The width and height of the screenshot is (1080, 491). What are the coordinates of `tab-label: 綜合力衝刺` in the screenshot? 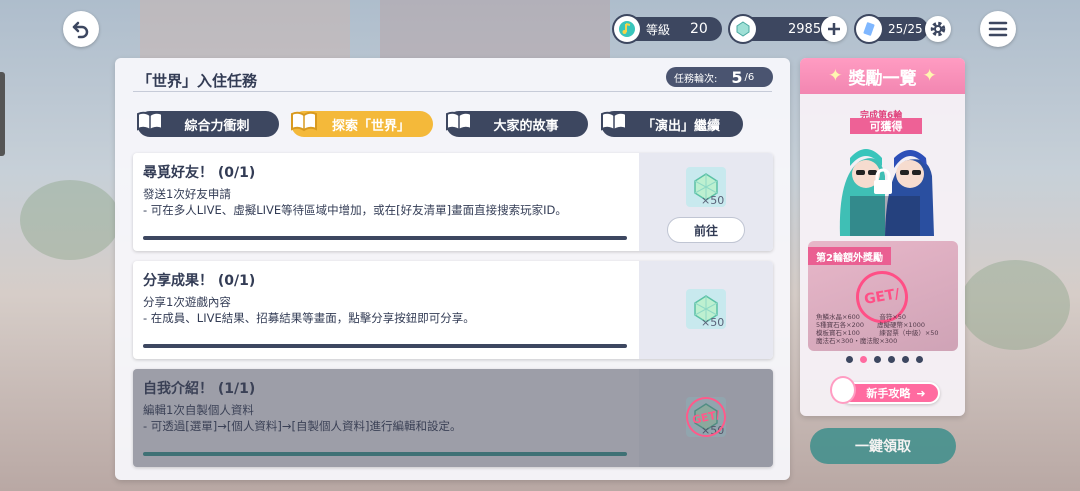 It's located at (217, 126).